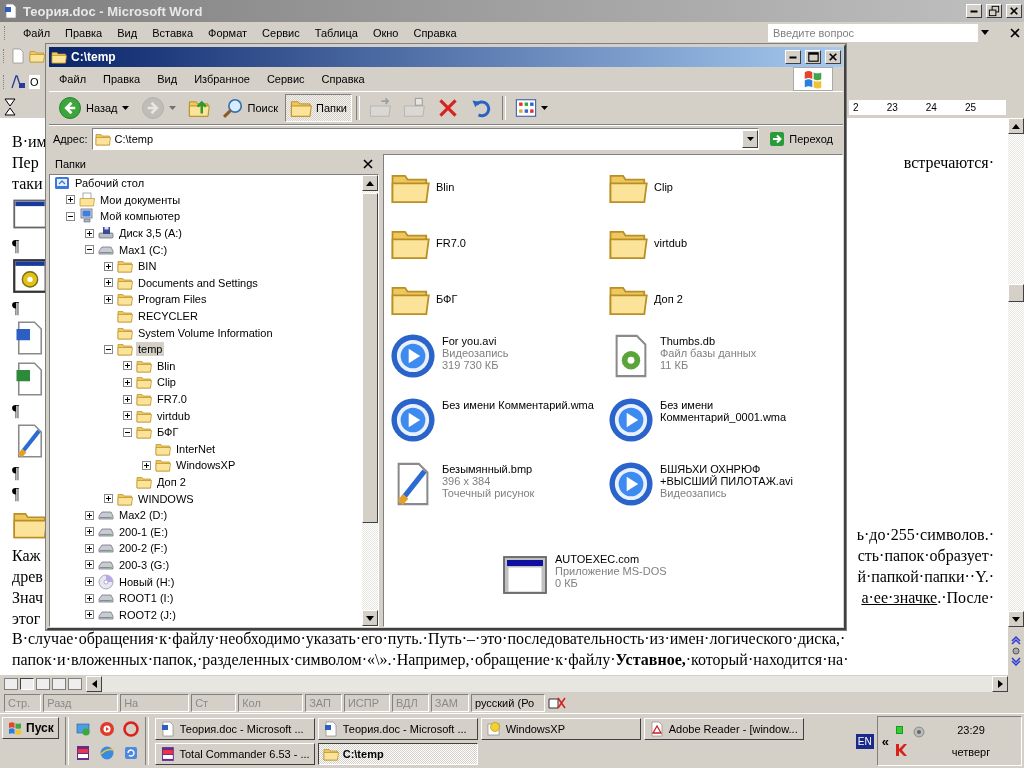 This screenshot has width=1024, height=768. What do you see at coordinates (205, 332) in the screenshot?
I see `tree-item: System Volume Information` at bounding box center [205, 332].